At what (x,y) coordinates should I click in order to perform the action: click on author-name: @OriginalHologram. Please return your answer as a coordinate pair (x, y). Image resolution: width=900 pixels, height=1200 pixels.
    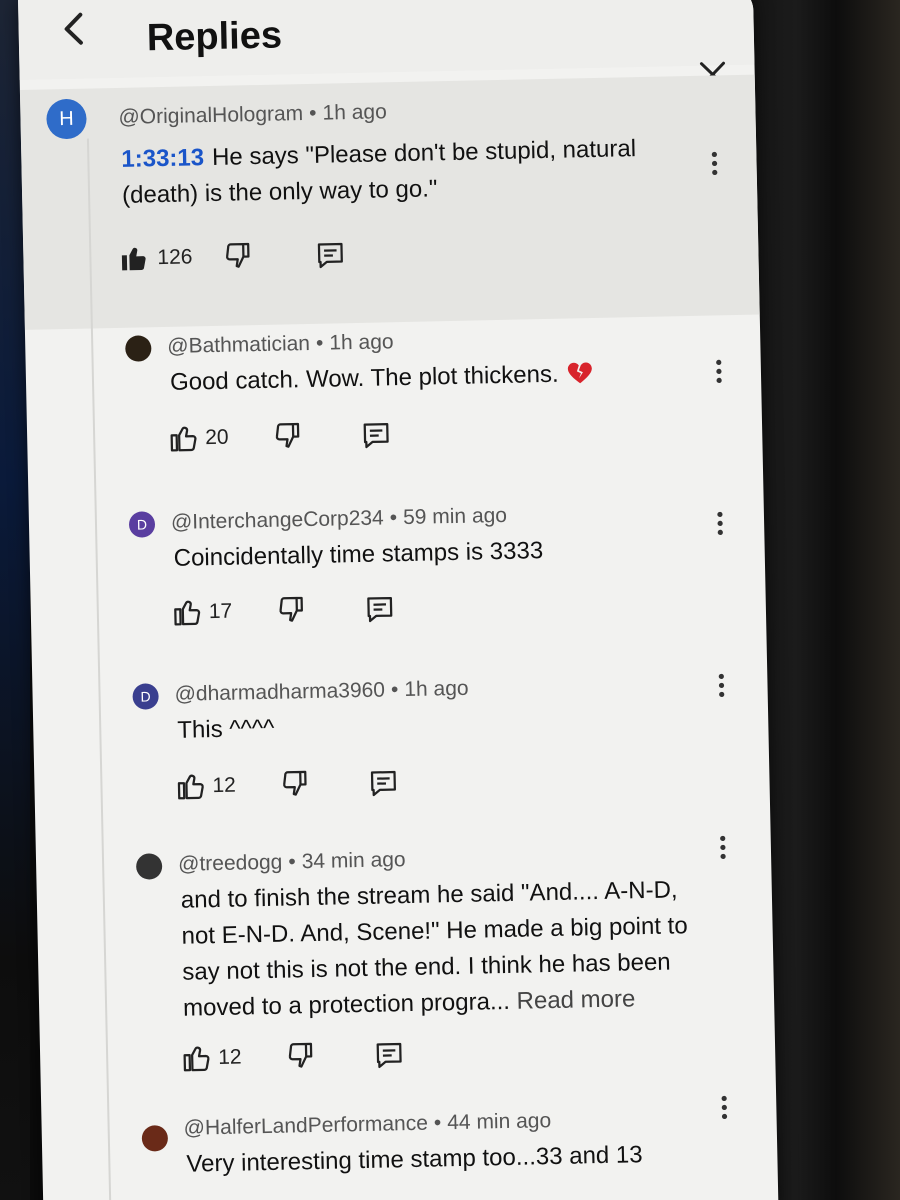
    Looking at the image, I should click on (210, 115).